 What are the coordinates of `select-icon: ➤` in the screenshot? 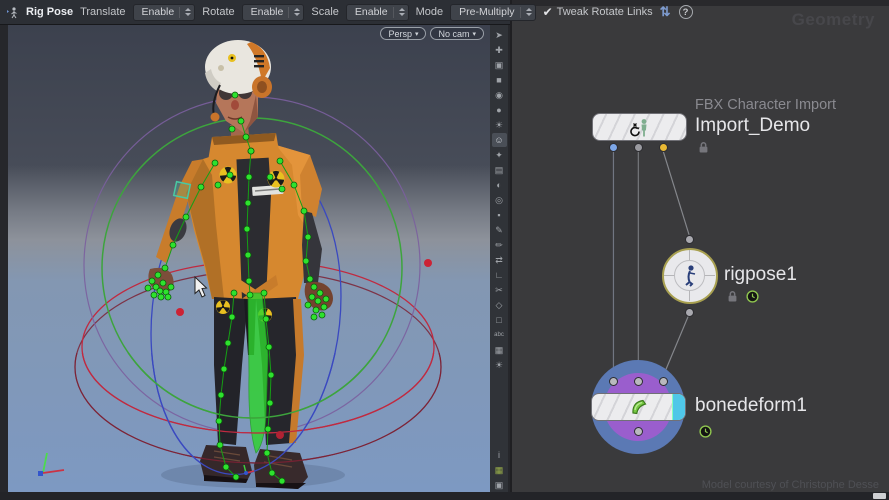 It's located at (499, 35).